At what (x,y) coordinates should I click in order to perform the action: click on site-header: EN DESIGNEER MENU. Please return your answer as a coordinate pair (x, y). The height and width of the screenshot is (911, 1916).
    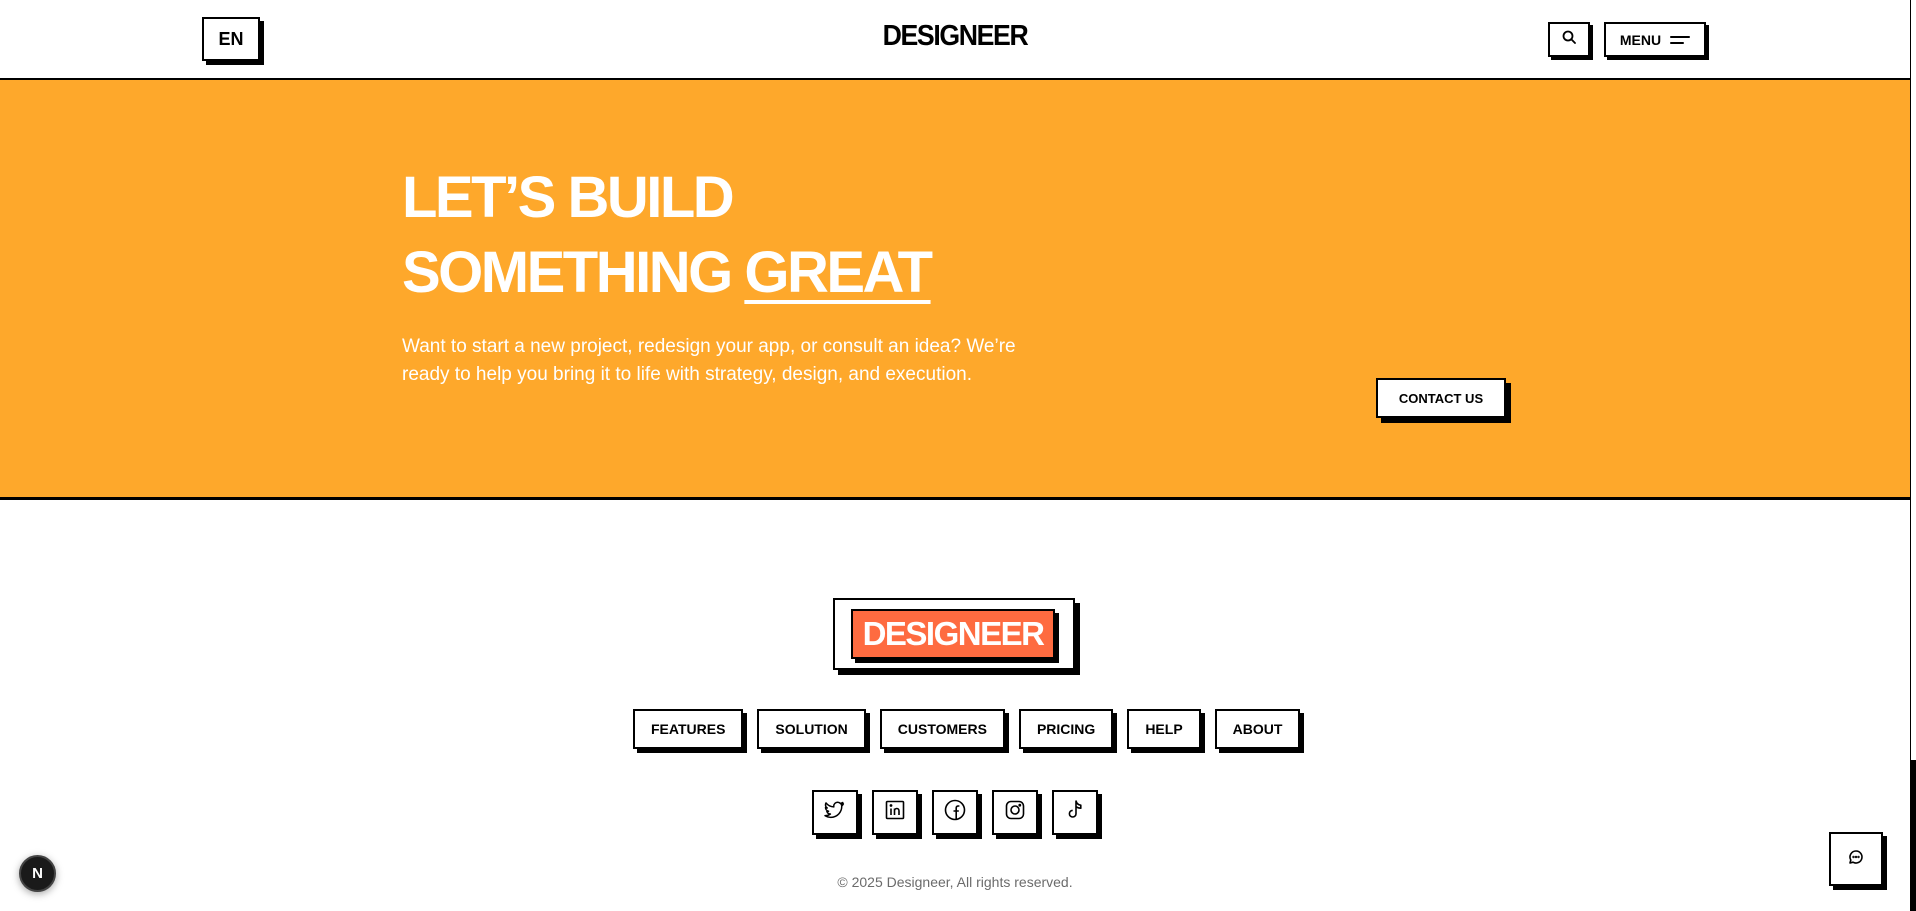
    Looking at the image, I should click on (955, 40).